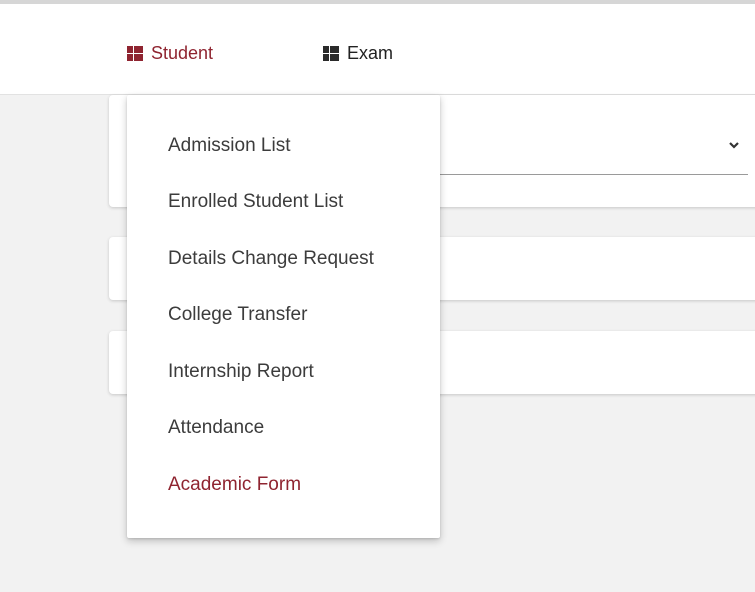 The width and height of the screenshot is (755, 592). Describe the element at coordinates (377, 5) in the screenshot. I see `top-rule` at that location.